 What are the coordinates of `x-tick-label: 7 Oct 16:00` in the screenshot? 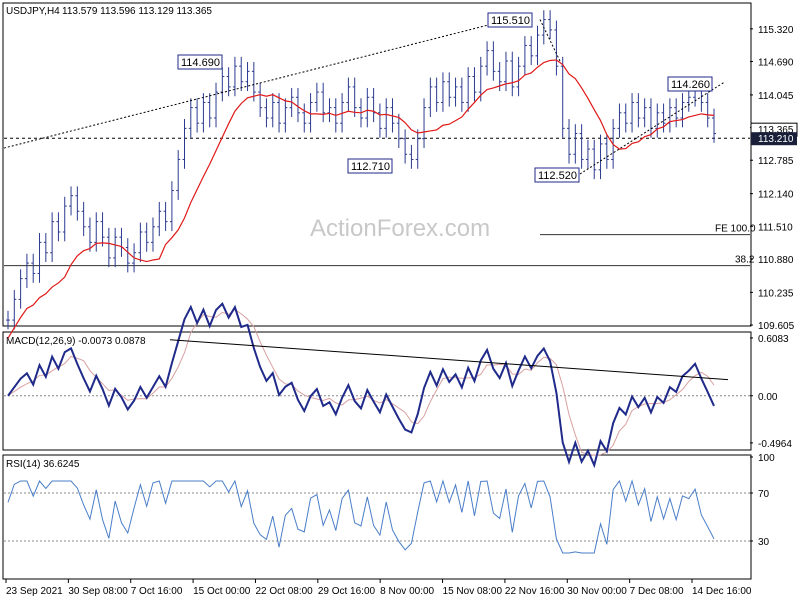 It's located at (157, 591).